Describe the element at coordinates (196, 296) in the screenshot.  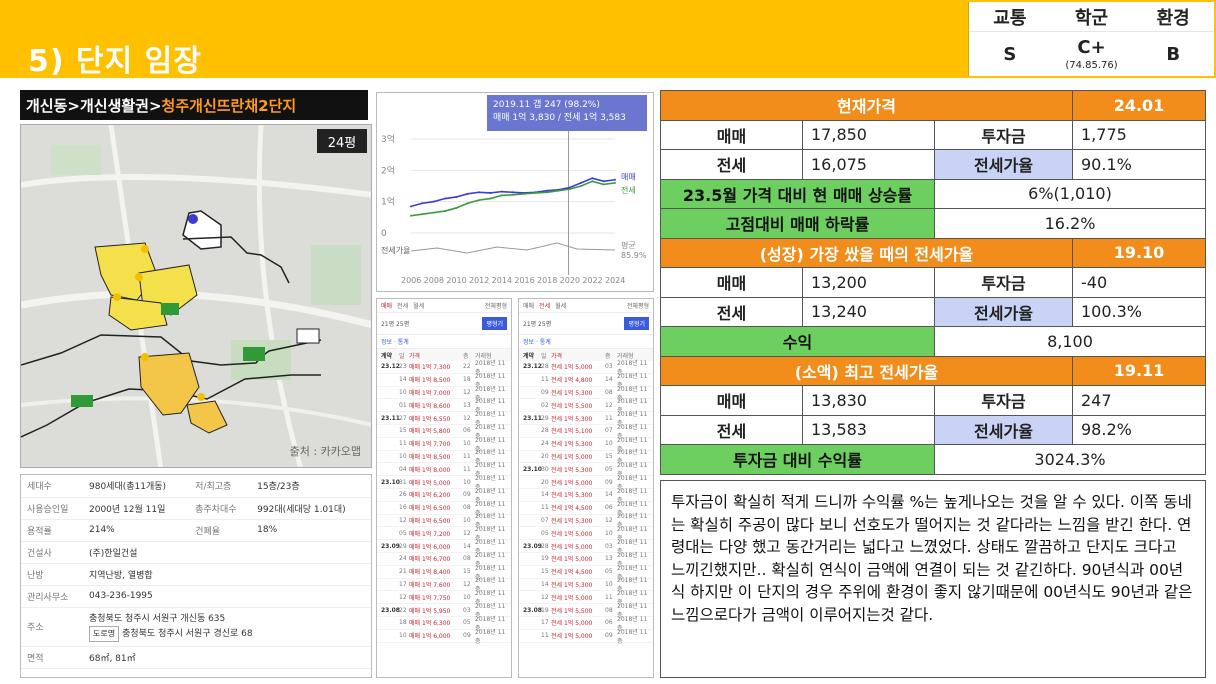
I see `complex-map: 24평 출처 : 카카오맵` at that location.